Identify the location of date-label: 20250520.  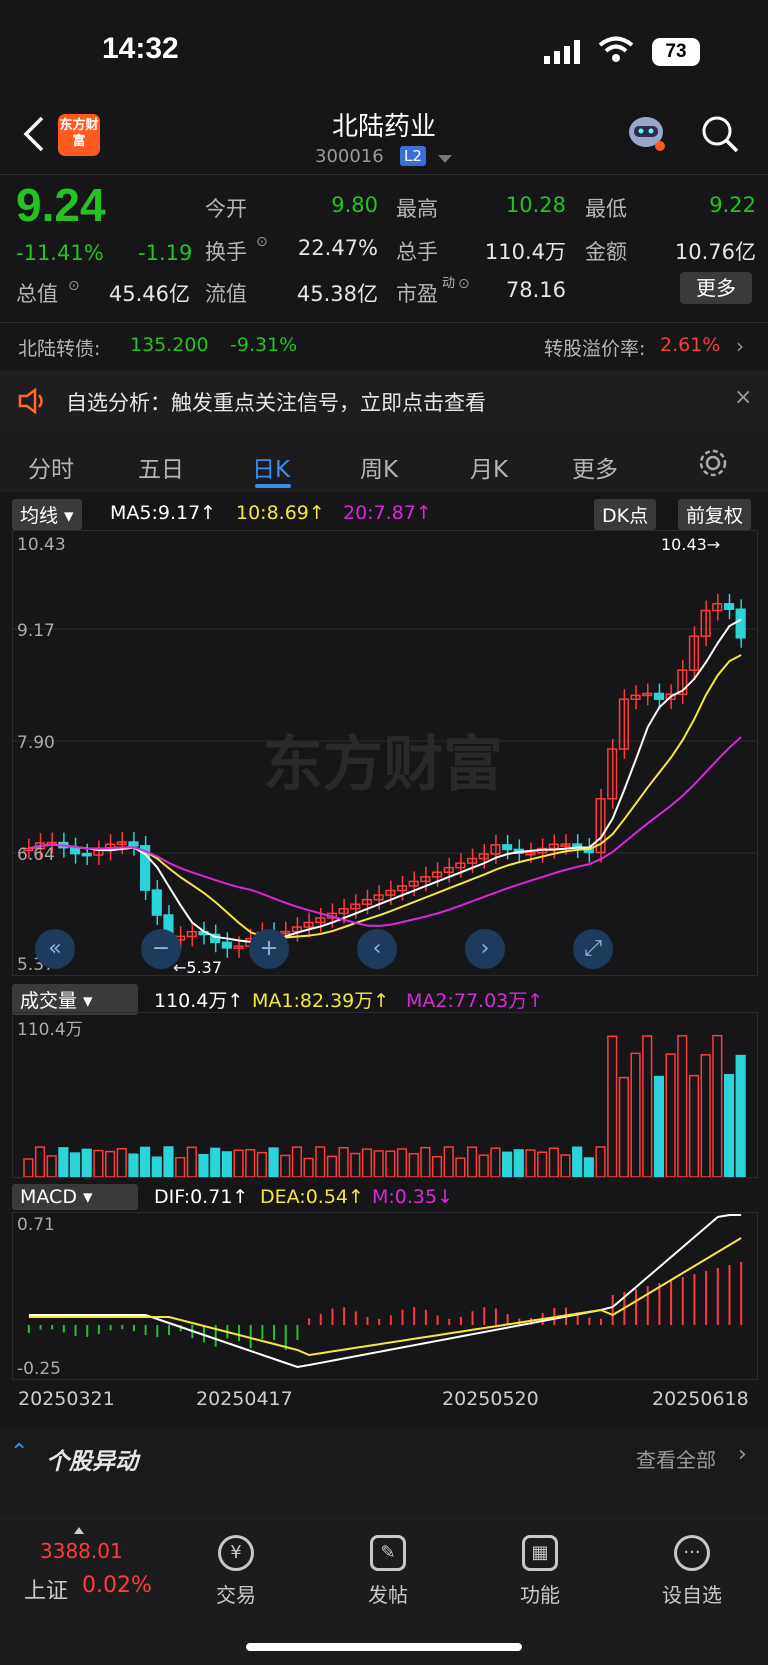
(490, 1399).